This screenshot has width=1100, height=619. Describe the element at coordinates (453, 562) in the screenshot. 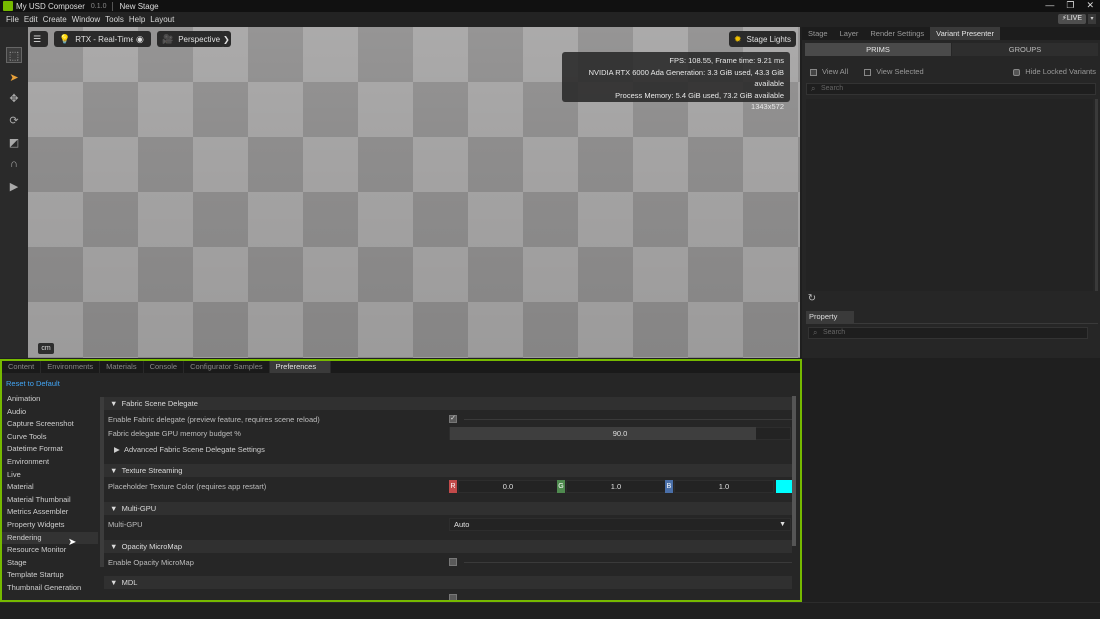

I see `opacity-enable-checkbox` at that location.